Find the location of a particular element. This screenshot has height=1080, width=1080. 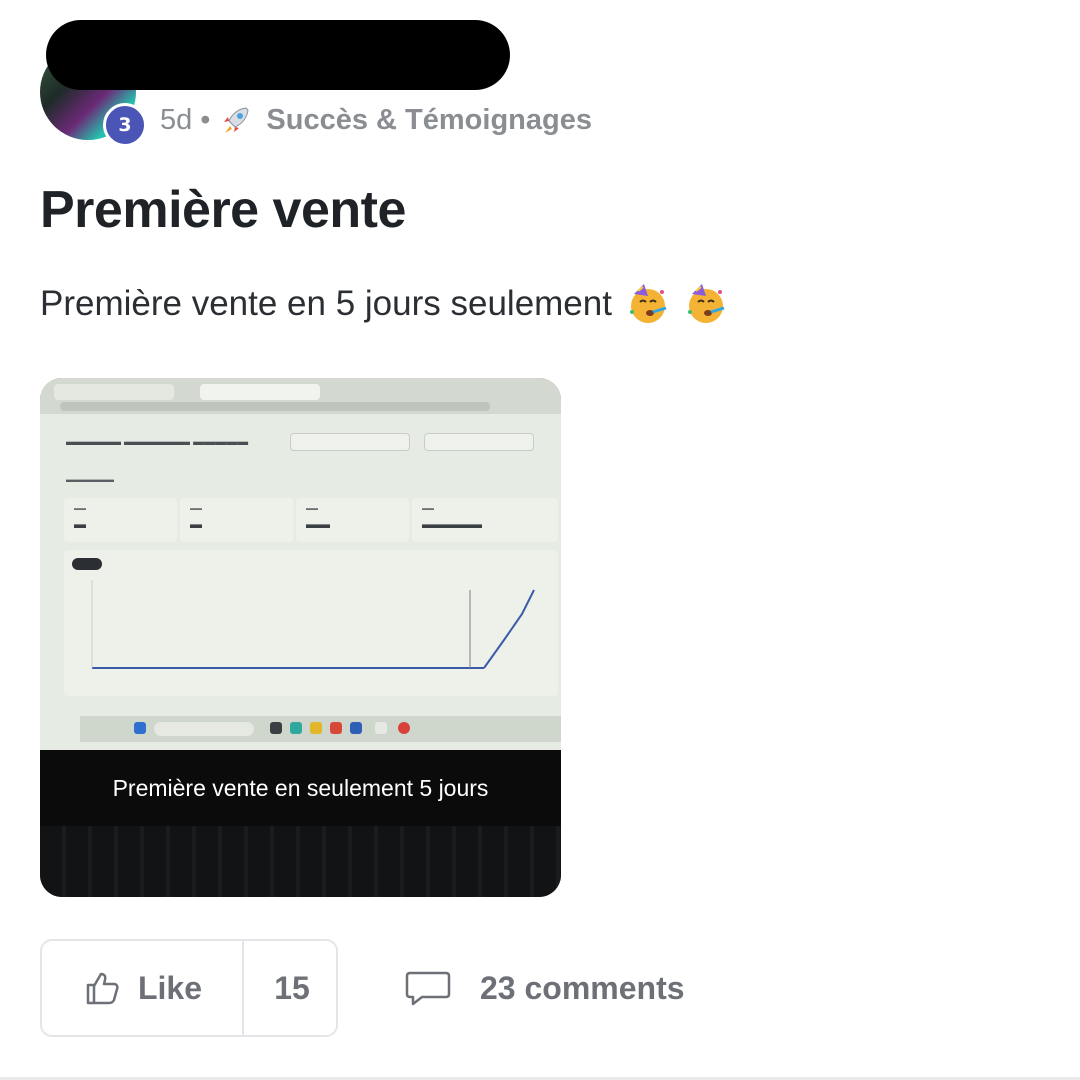

photo-app-title: ▬▬▬▬▬ ▬▬▬▬▬▬ ▬▬▬▬▬ is located at coordinates (157, 442).